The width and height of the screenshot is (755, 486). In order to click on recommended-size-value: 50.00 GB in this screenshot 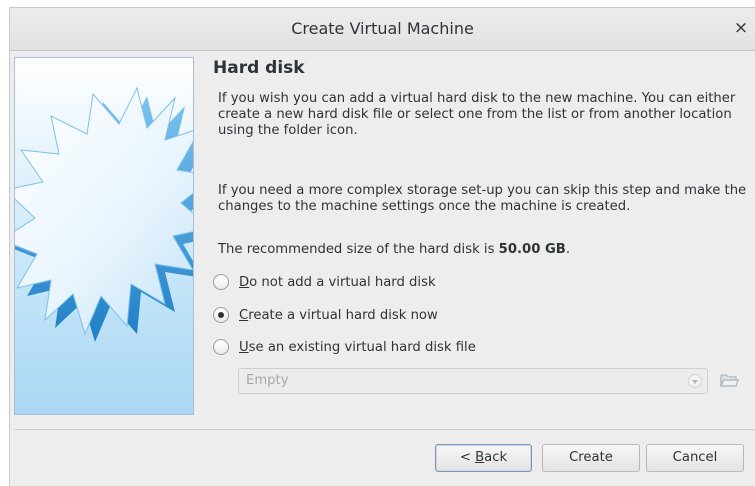, I will do `click(532, 249)`.